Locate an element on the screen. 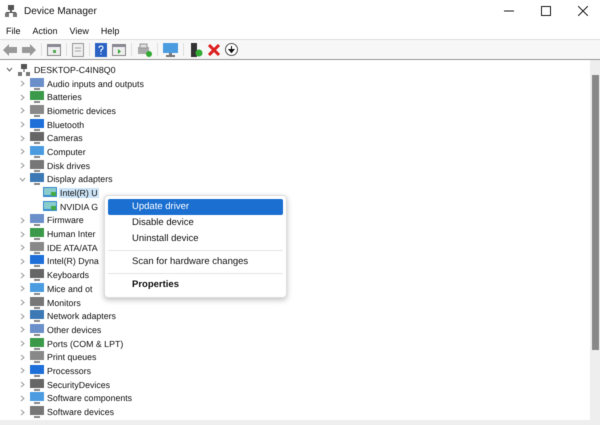 The image size is (600, 425). menu-item: Disable device is located at coordinates (195, 223).